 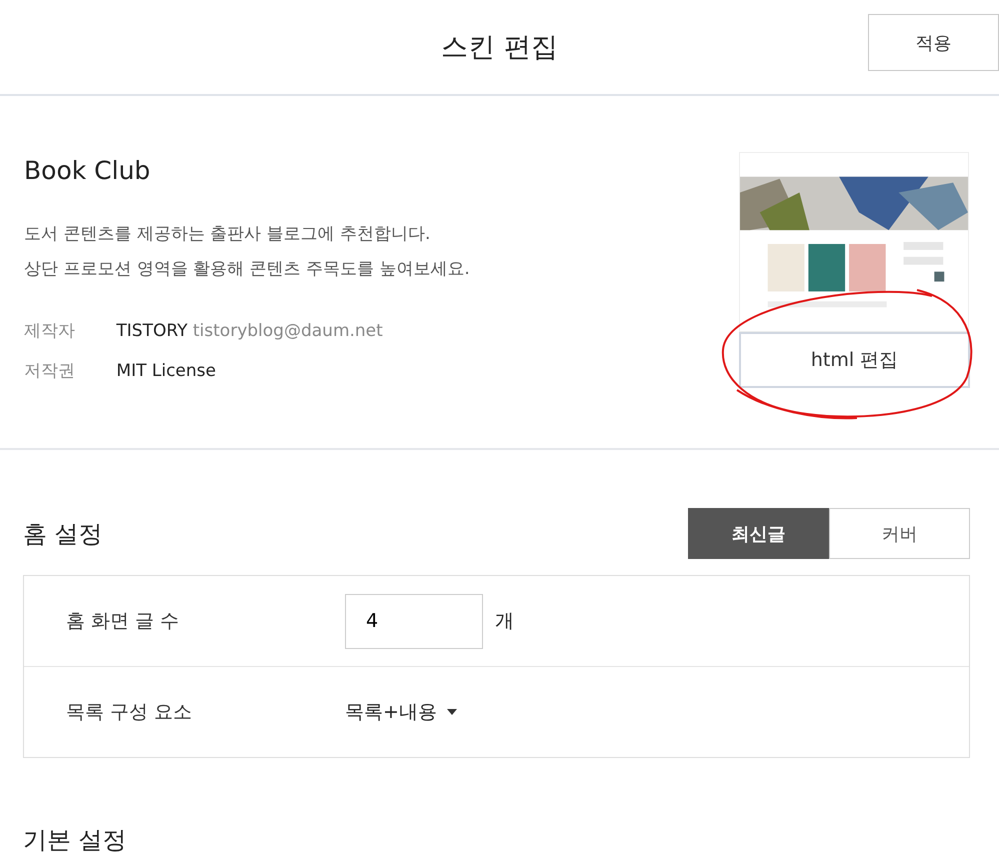 I want to click on list-layout-dropdown: 목록+내용, so click(x=401, y=712).